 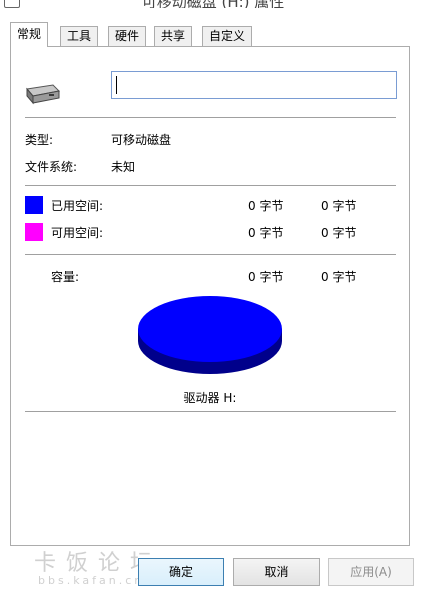 I want to click on type-label: 类型:, so click(x=39, y=140).